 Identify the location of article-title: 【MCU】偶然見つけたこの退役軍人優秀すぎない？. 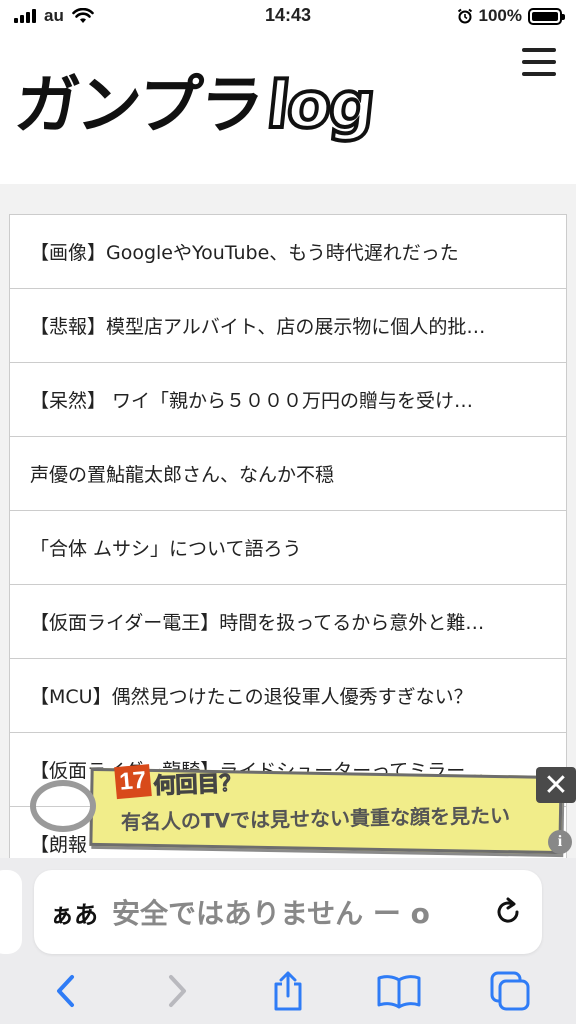
(251, 697).